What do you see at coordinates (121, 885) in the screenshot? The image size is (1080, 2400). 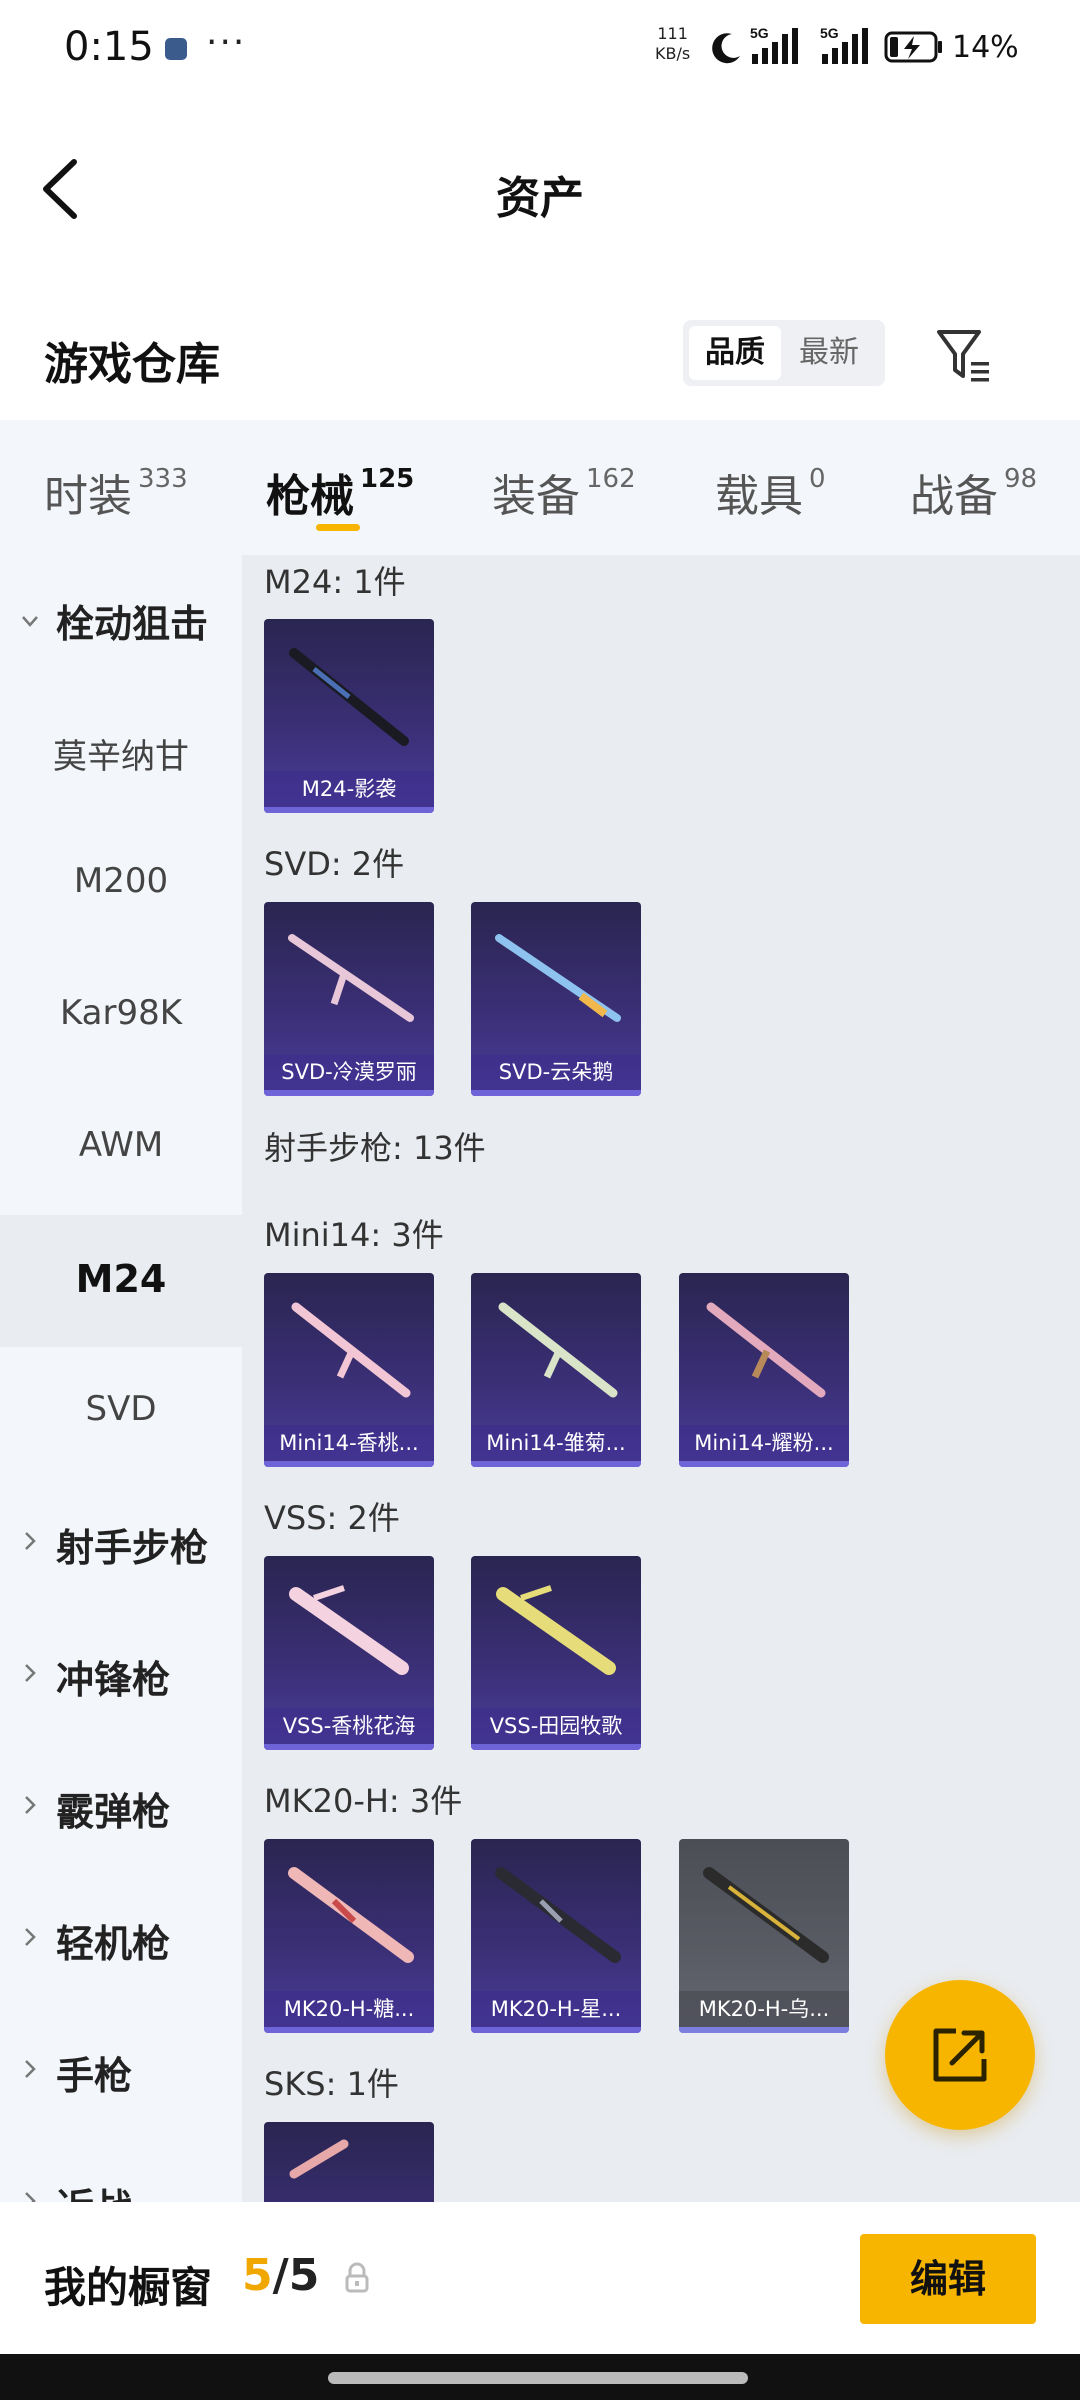 I see `sidebar-item-m200: M200` at bounding box center [121, 885].